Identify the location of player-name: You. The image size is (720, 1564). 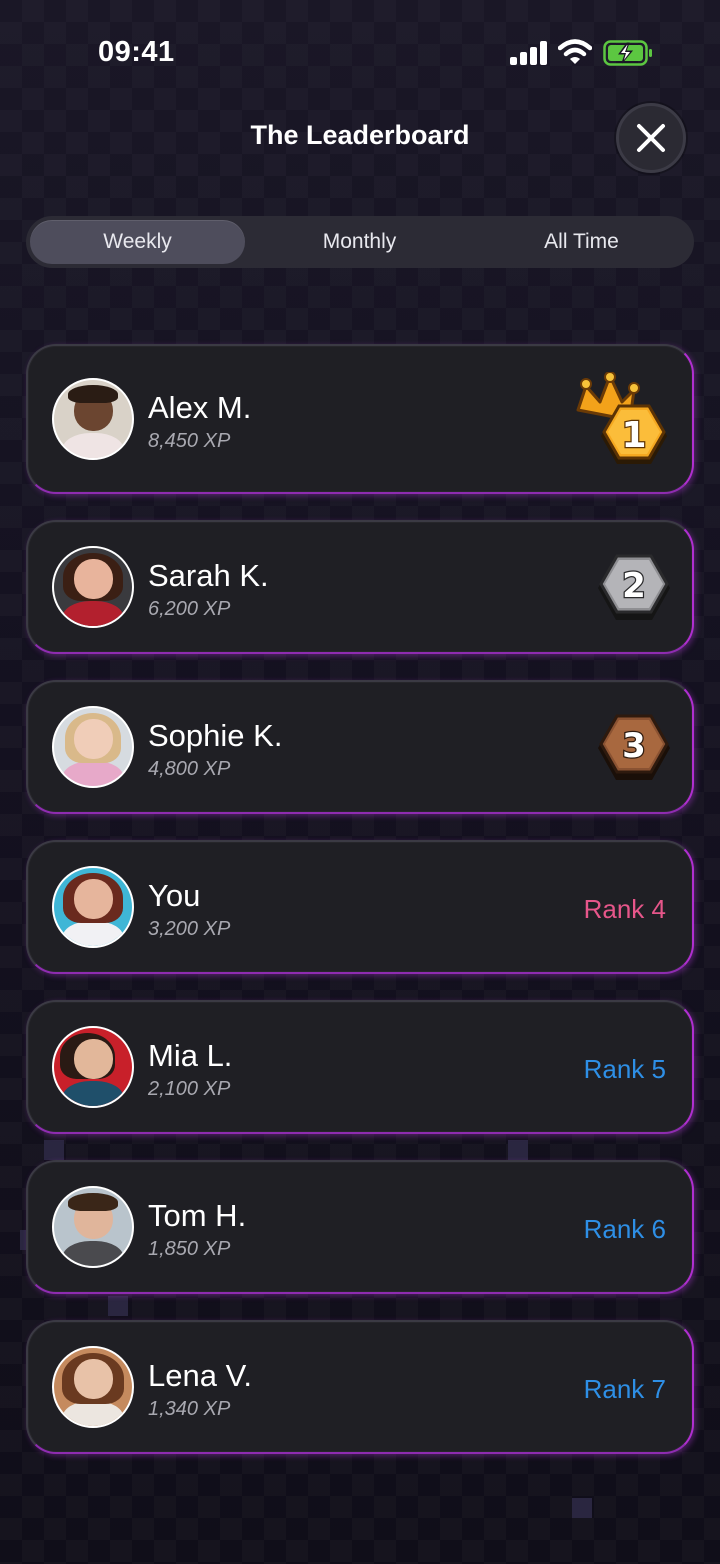
(174, 895).